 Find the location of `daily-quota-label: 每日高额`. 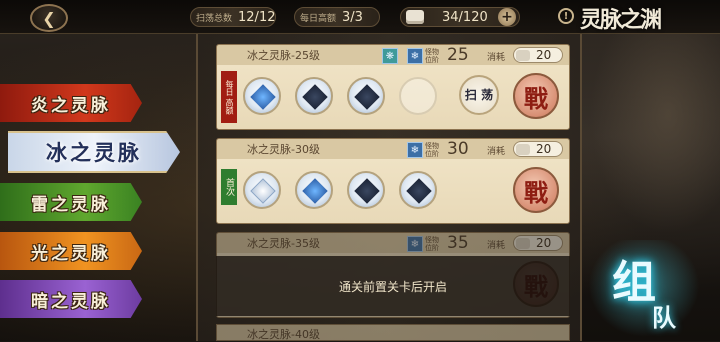

daily-quota-label: 每日高额 is located at coordinates (318, 18).